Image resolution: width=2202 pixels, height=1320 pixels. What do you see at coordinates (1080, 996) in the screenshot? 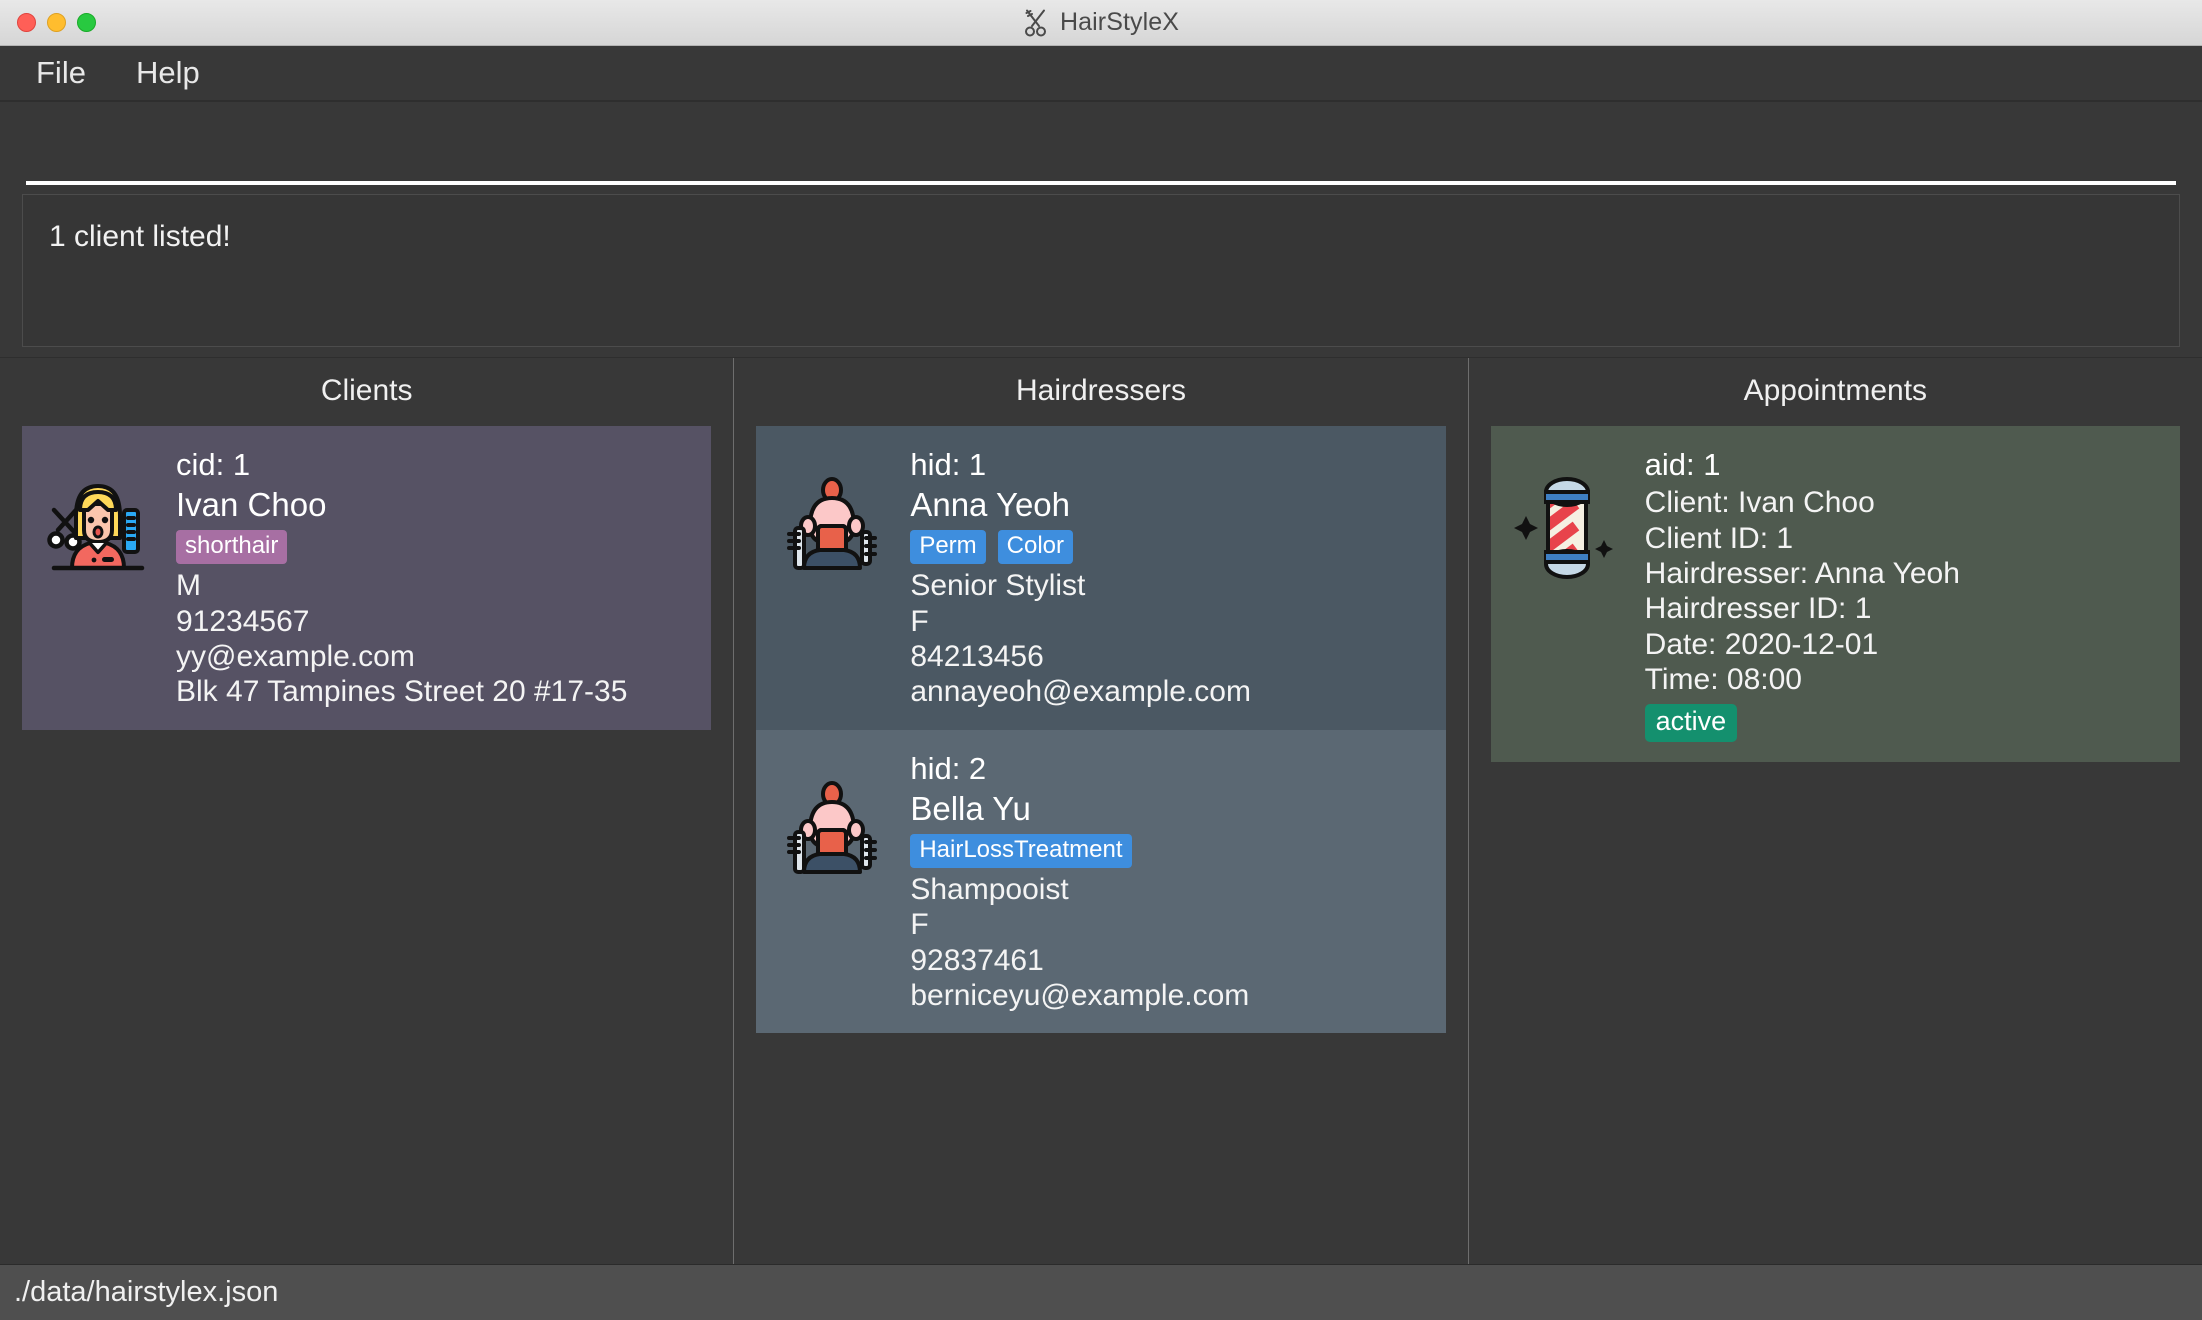
I see `hairdresser-email: berniceyu@example.com` at bounding box center [1080, 996].